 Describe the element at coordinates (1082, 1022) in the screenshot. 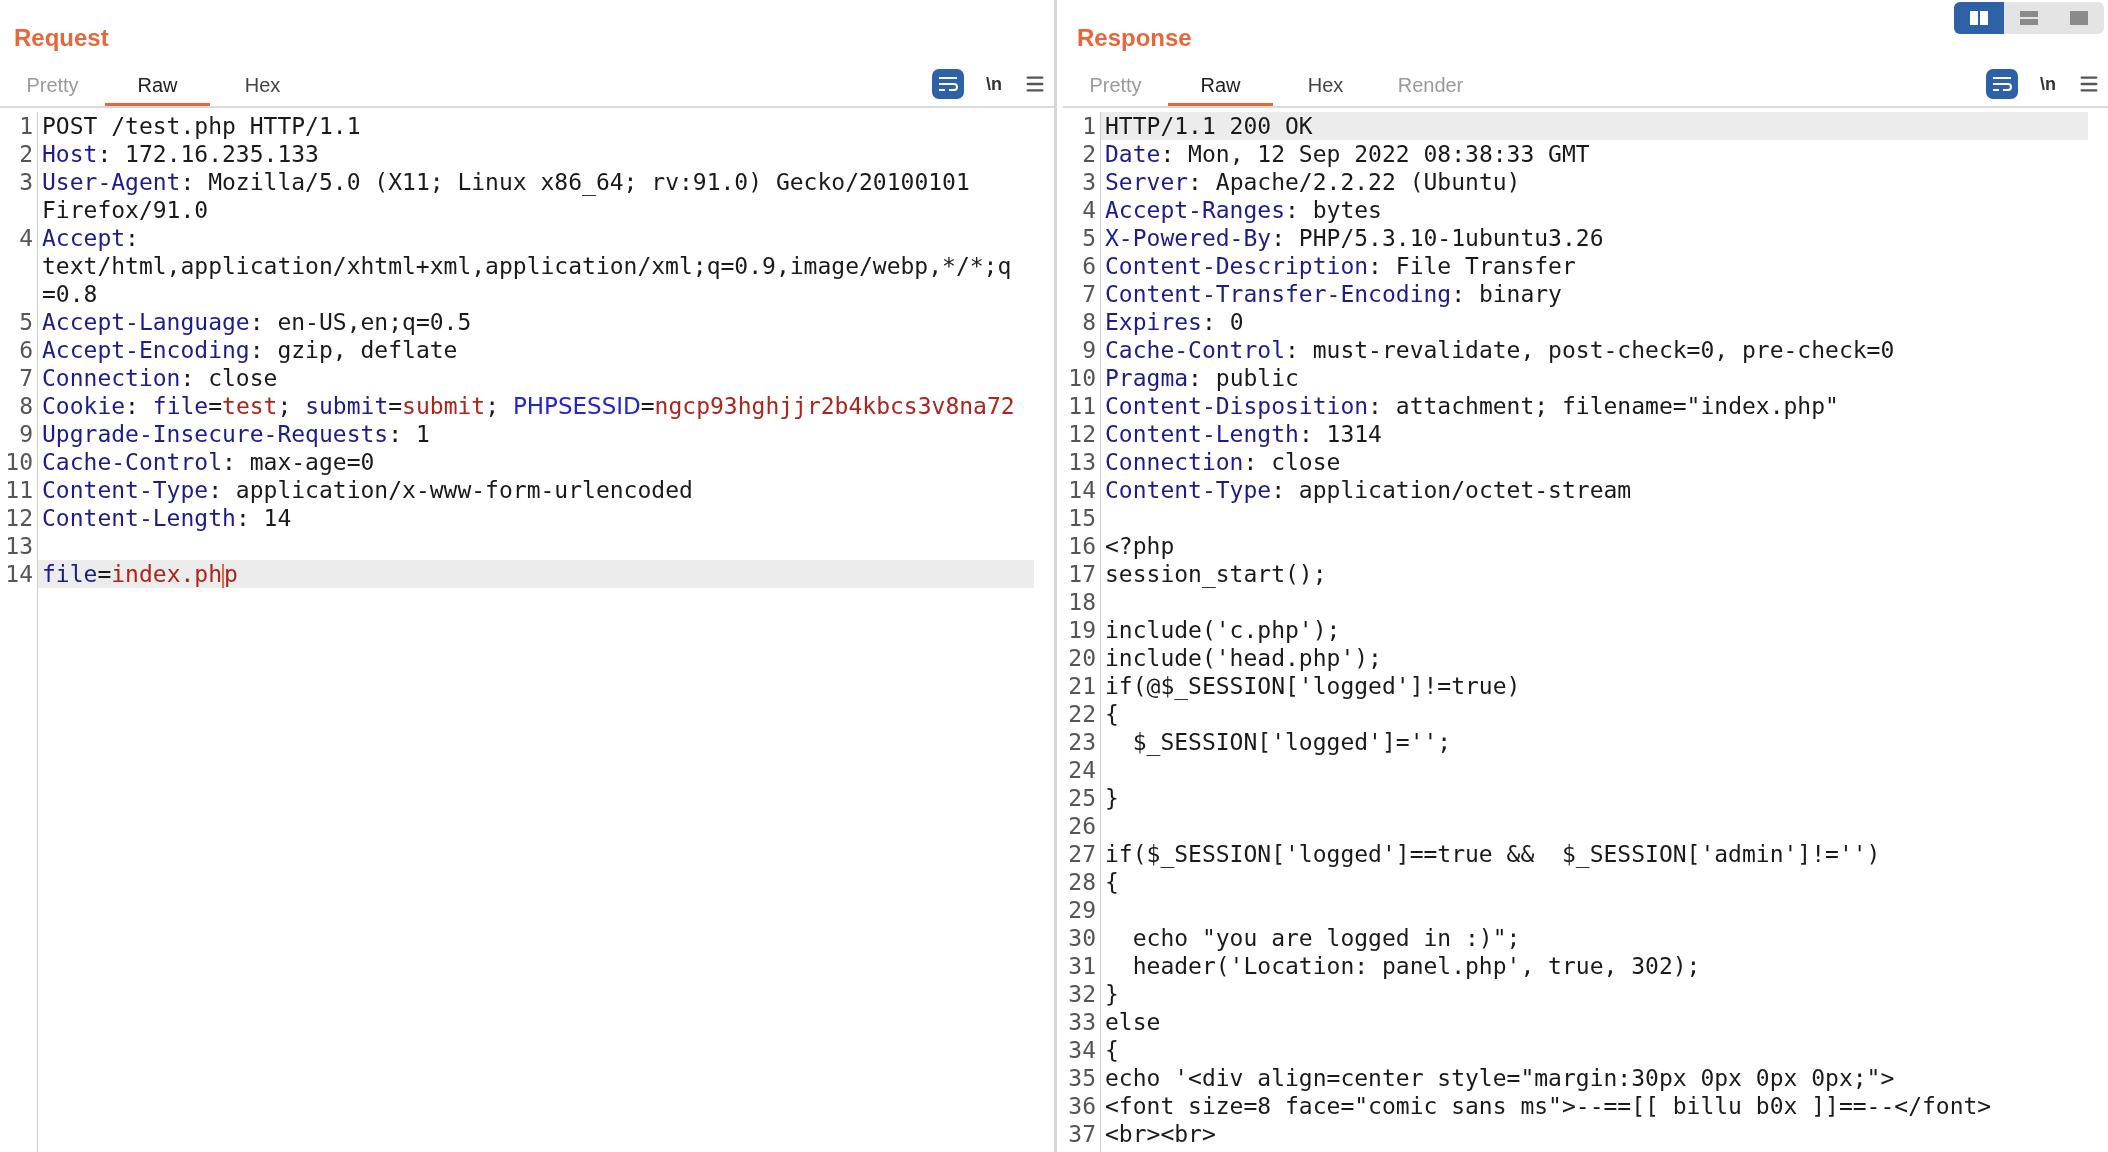

I see `line-number: 33` at that location.